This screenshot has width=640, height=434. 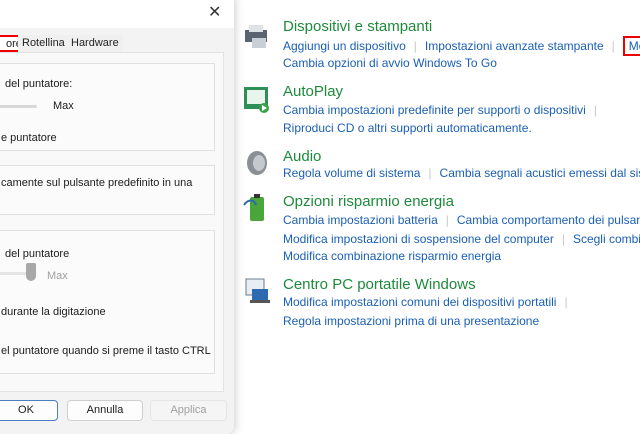 What do you see at coordinates (39, 84) in the screenshot?
I see `speed-label: del puntatore:` at bounding box center [39, 84].